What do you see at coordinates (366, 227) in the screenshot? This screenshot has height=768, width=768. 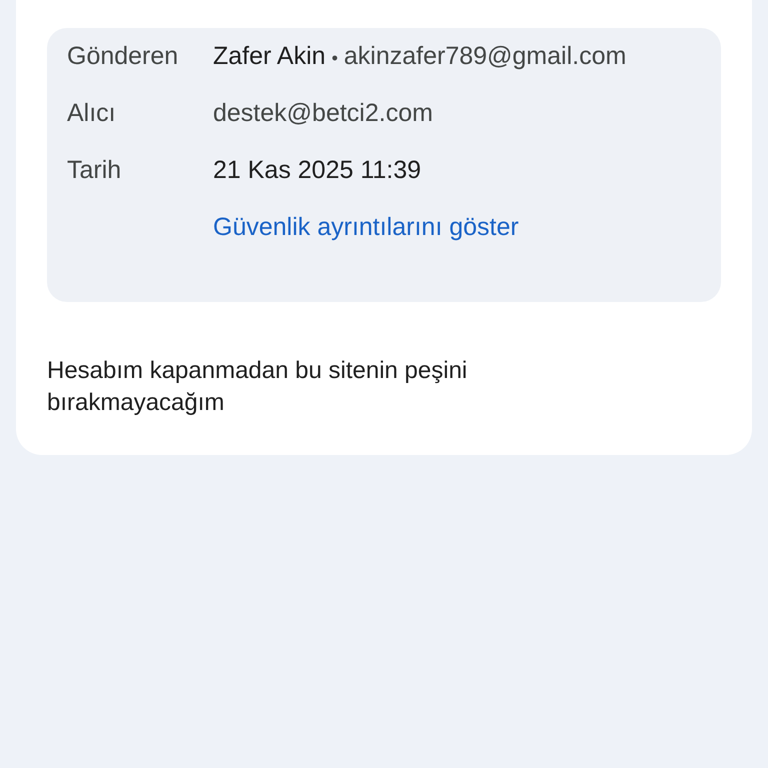 I see `security-details-link: Güvenlik ayrıntılarını göster` at bounding box center [366, 227].